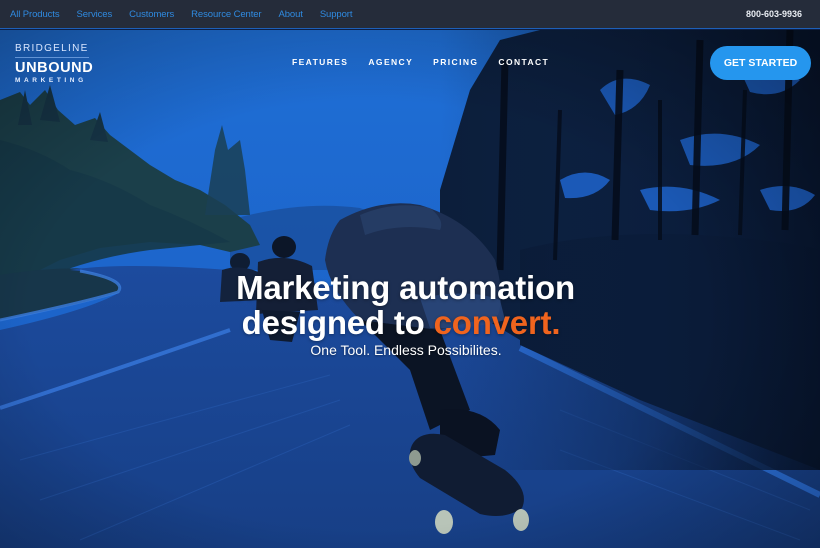 This screenshot has height=548, width=820. What do you see at coordinates (35, 14) in the screenshot?
I see `utility-link-all-products: All Products` at bounding box center [35, 14].